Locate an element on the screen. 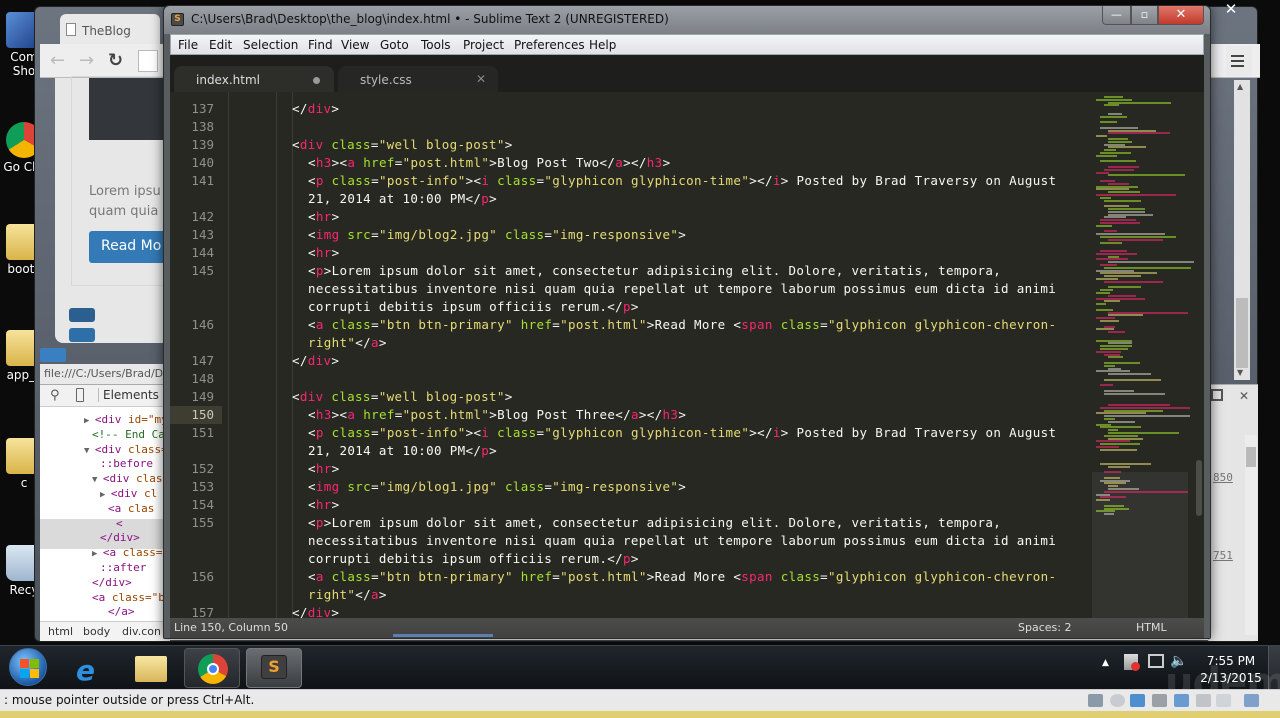  scroll-down-arrow-icon: ▼ is located at coordinates (1240, 372).